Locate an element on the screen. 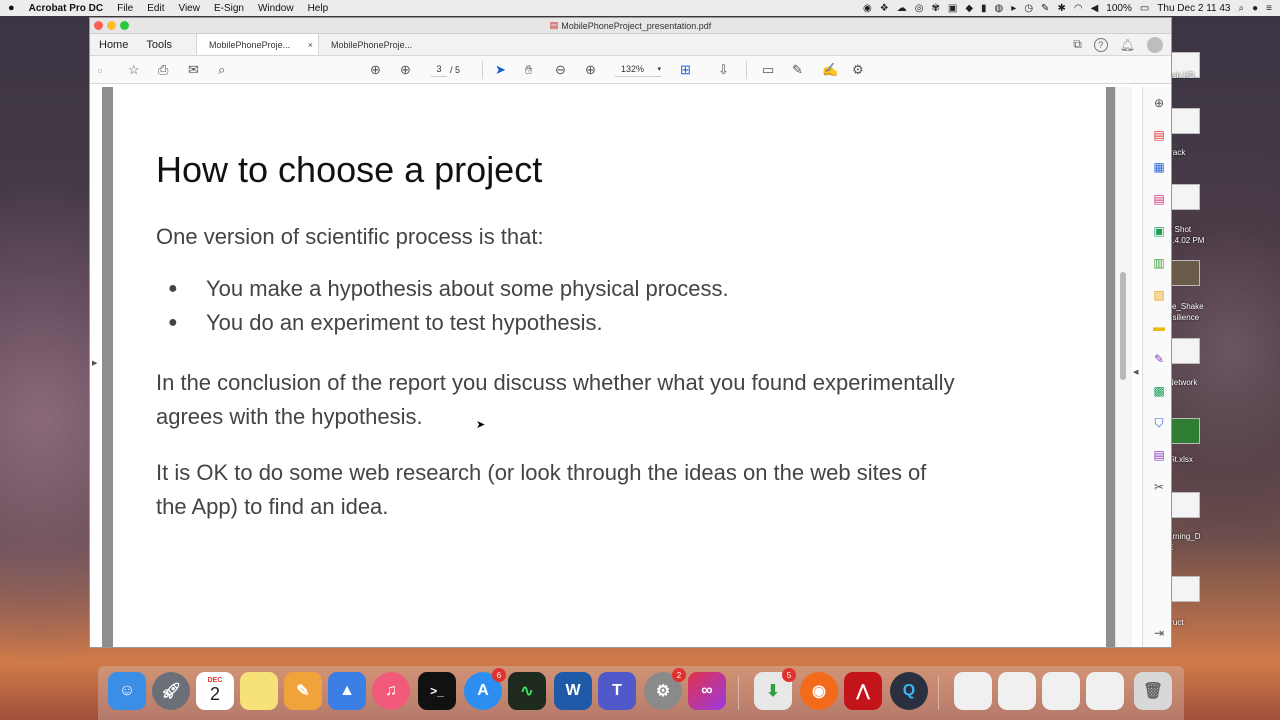 This screenshot has height=720, width=1280. app-store-icon: A 6 is located at coordinates (485, 689).